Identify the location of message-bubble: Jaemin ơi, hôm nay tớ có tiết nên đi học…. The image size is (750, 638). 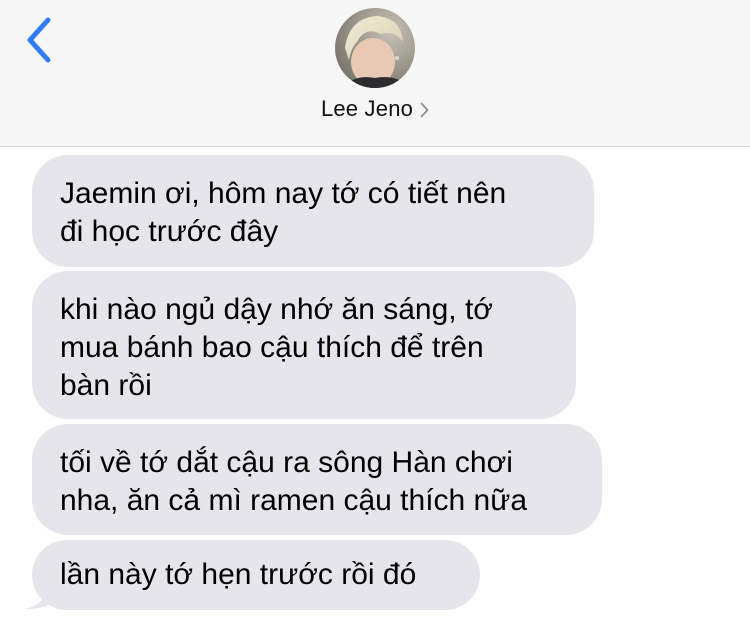
(313, 211).